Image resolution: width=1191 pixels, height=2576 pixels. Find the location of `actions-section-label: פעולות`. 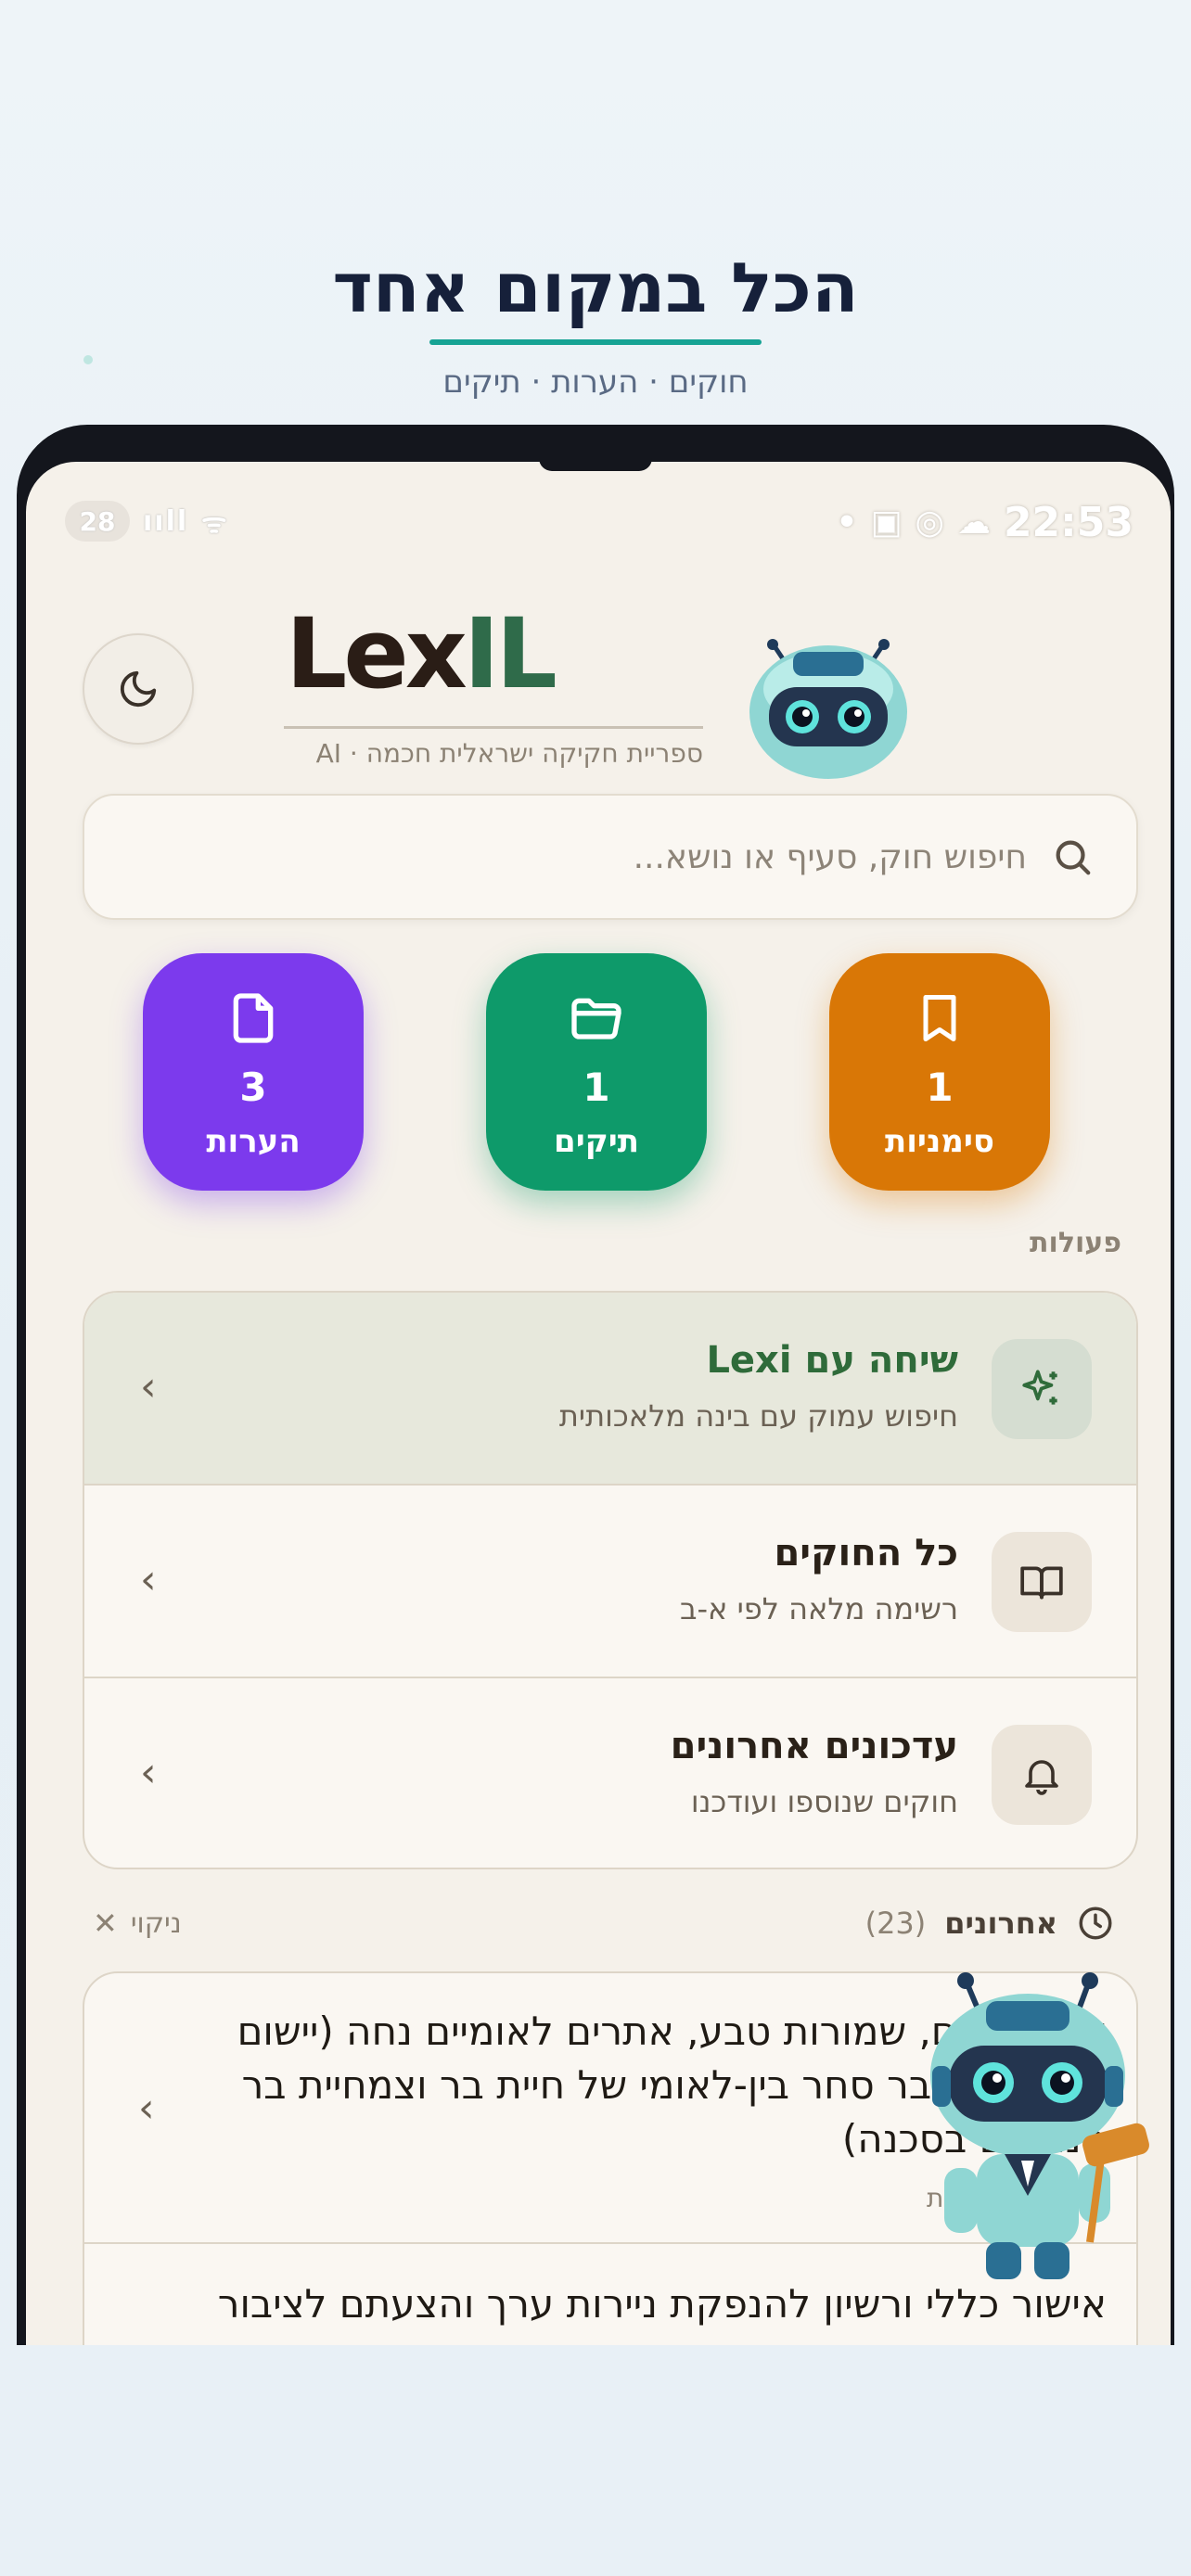

actions-section-label: פעולות is located at coordinates (1075, 1243).